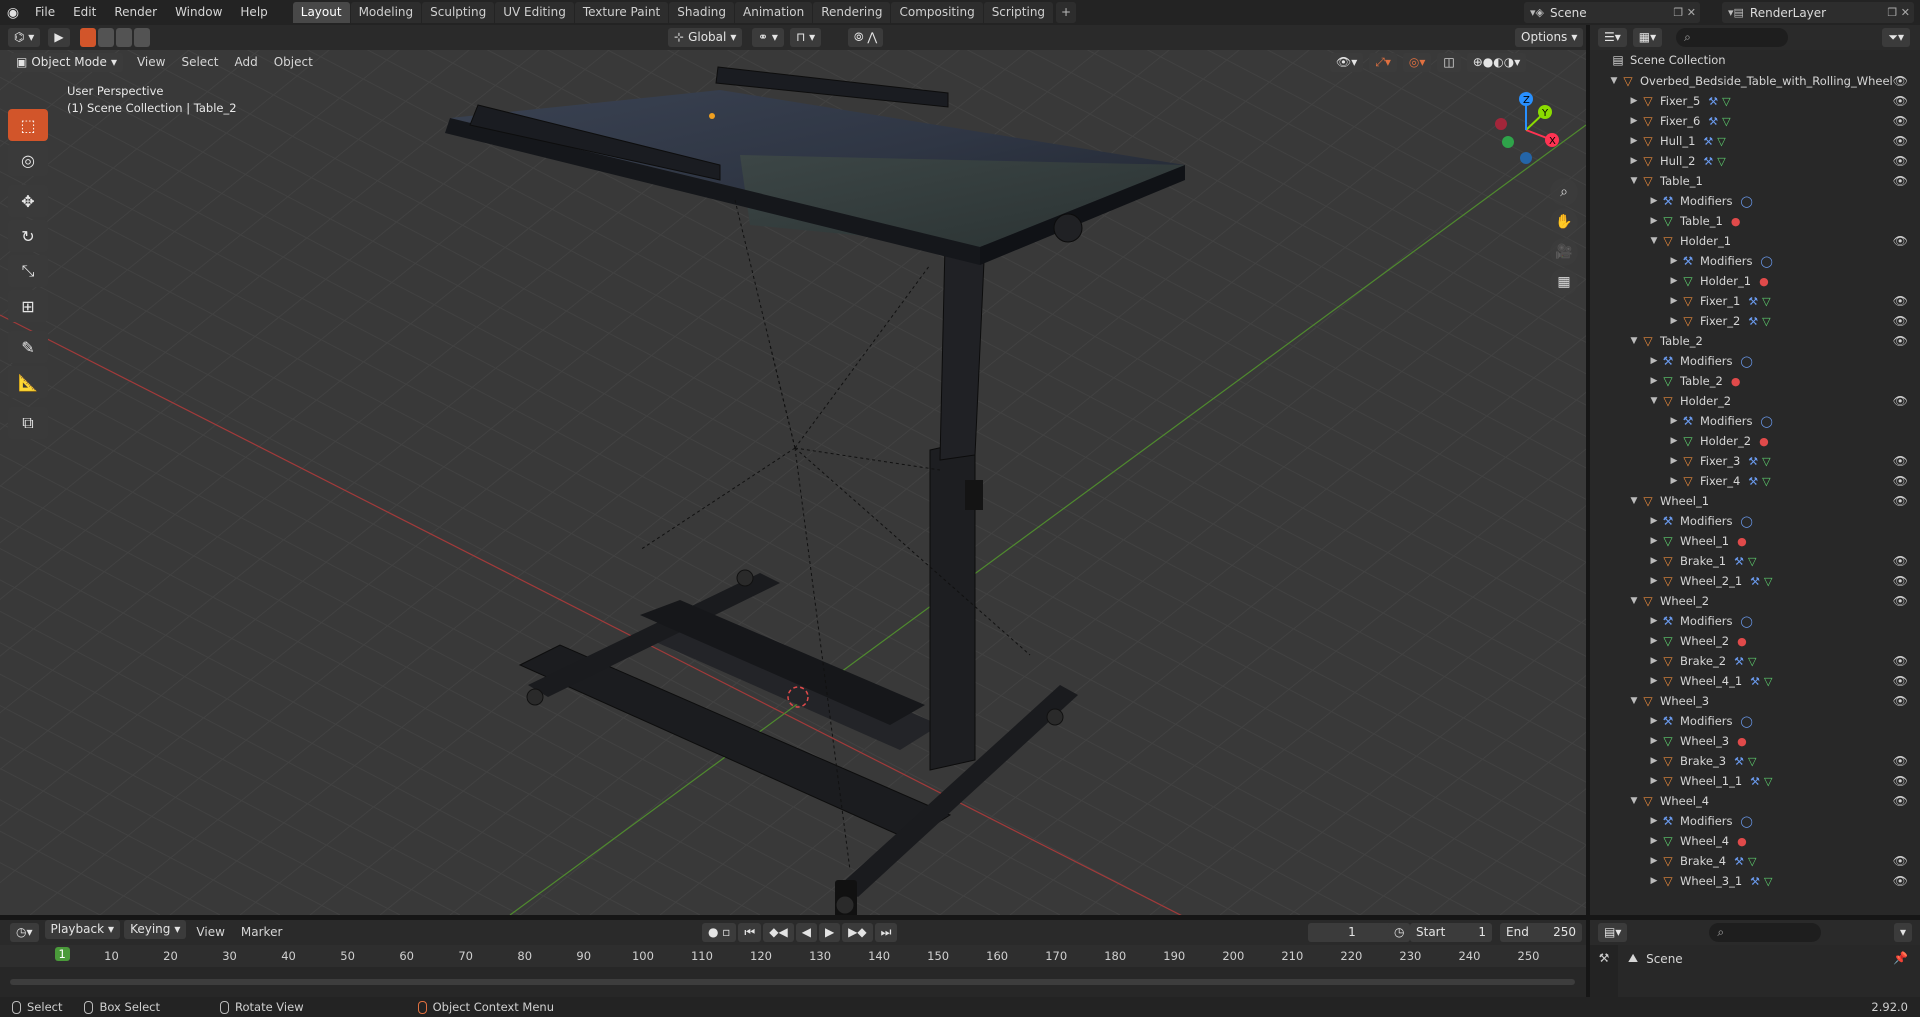 This screenshot has width=1920, height=1017. Describe the element at coordinates (28, 306) in the screenshot. I see `transform-tool: ⊞` at that location.